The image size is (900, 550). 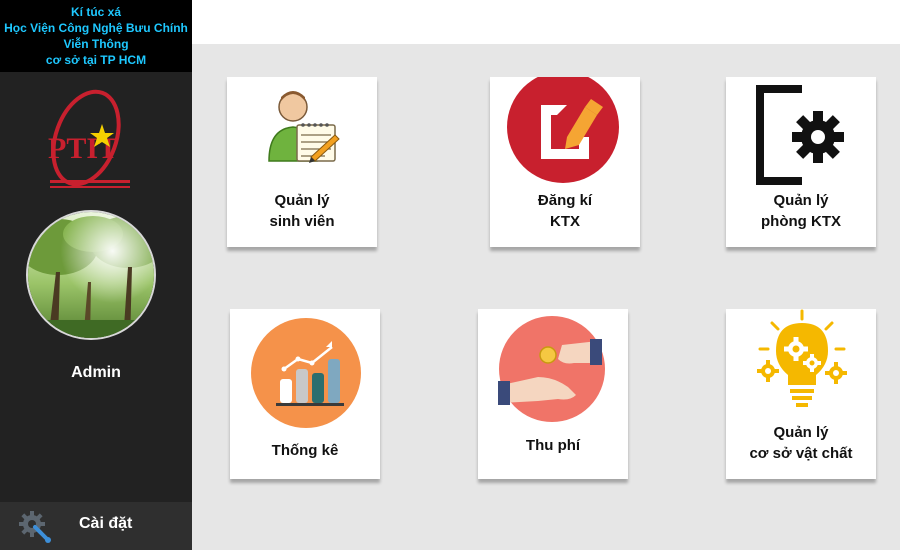 I want to click on settings-button: Cài đặt, so click(x=96, y=526).